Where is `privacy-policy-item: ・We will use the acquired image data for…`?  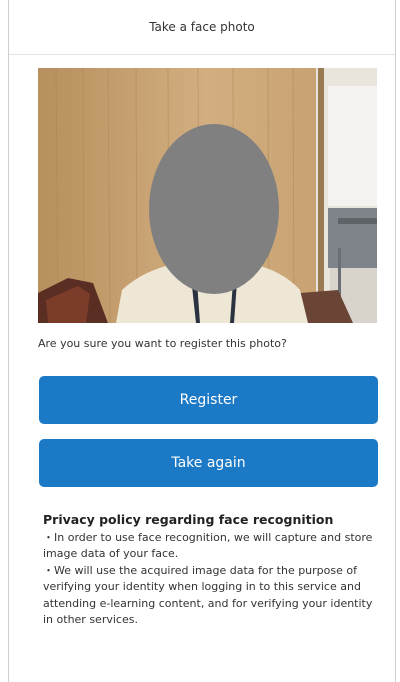 privacy-policy-item: ・We will use the acquired image data for… is located at coordinates (208, 595).